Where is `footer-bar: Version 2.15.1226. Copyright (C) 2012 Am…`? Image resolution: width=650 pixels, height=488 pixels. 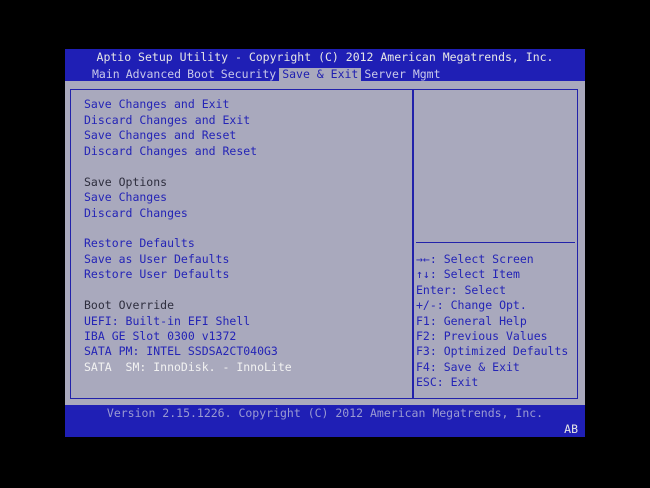 footer-bar: Version 2.15.1226. Copyright (C) 2012 Am… is located at coordinates (325, 421).